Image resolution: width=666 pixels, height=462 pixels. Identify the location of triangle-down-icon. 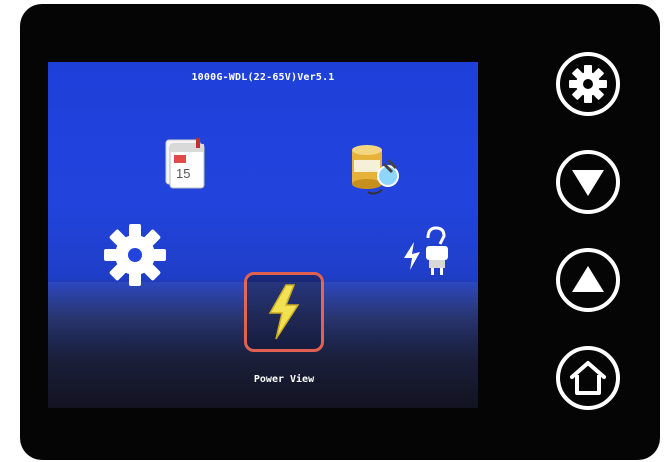
(588, 183).